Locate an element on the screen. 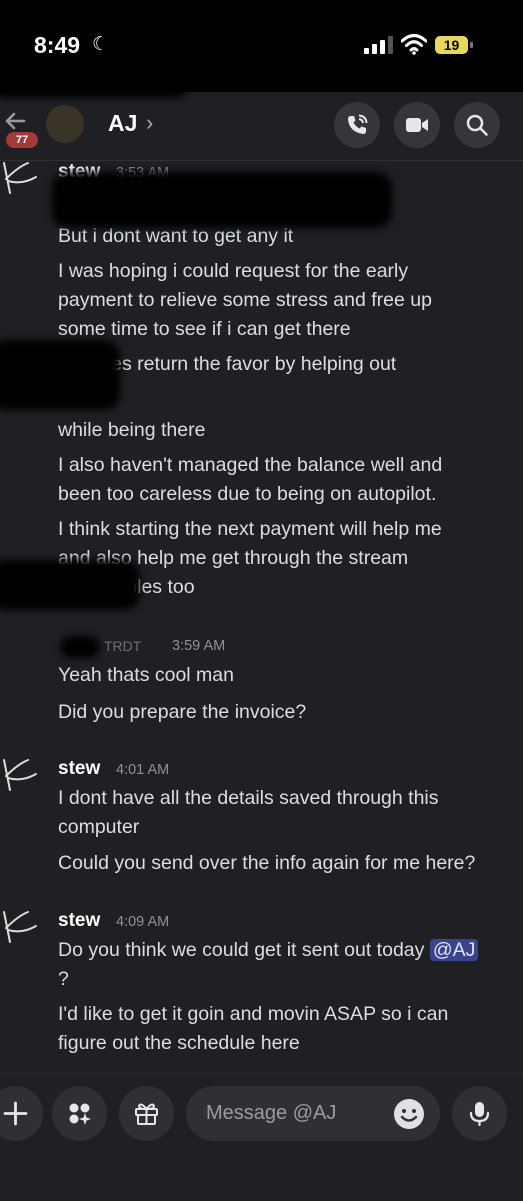  message-text: Did you prepare the invoice? is located at coordinates (182, 712).